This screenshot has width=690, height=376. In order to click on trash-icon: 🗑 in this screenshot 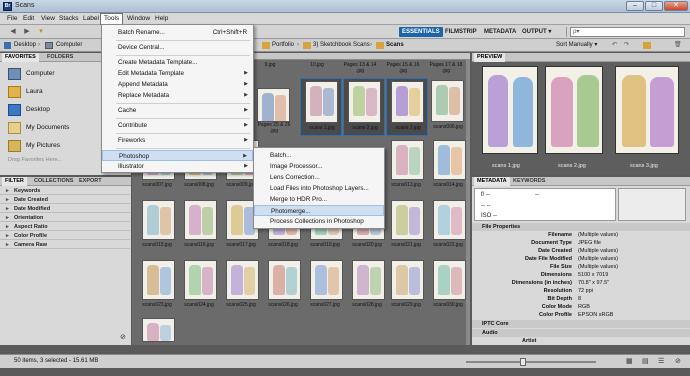, I will do `click(678, 45)`.